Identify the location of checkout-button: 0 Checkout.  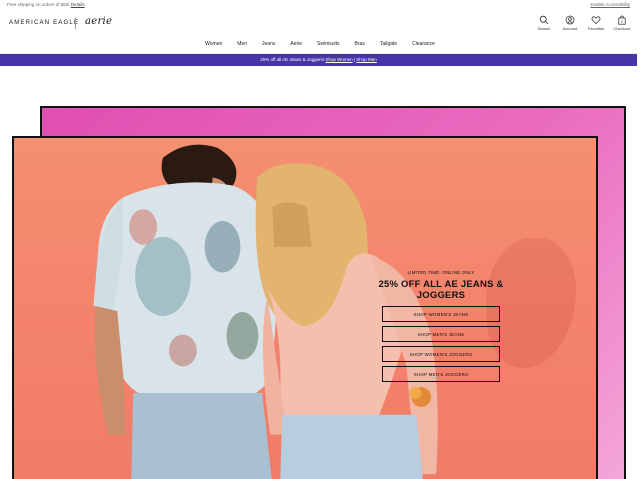
(622, 23).